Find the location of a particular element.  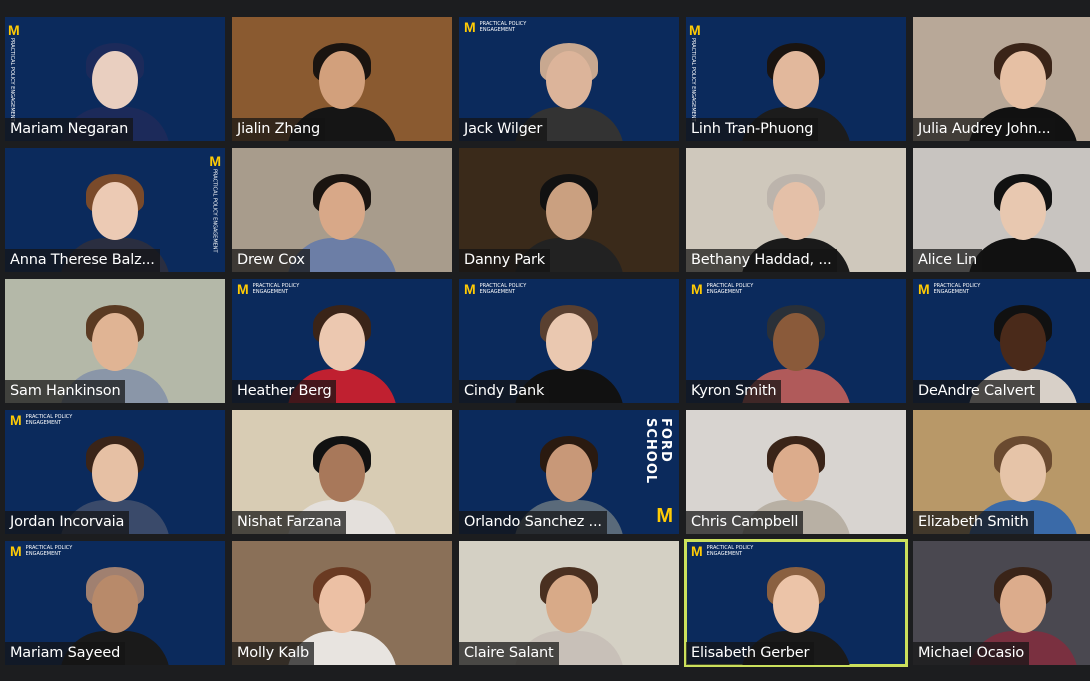

participant-video is located at coordinates (1023, 222).